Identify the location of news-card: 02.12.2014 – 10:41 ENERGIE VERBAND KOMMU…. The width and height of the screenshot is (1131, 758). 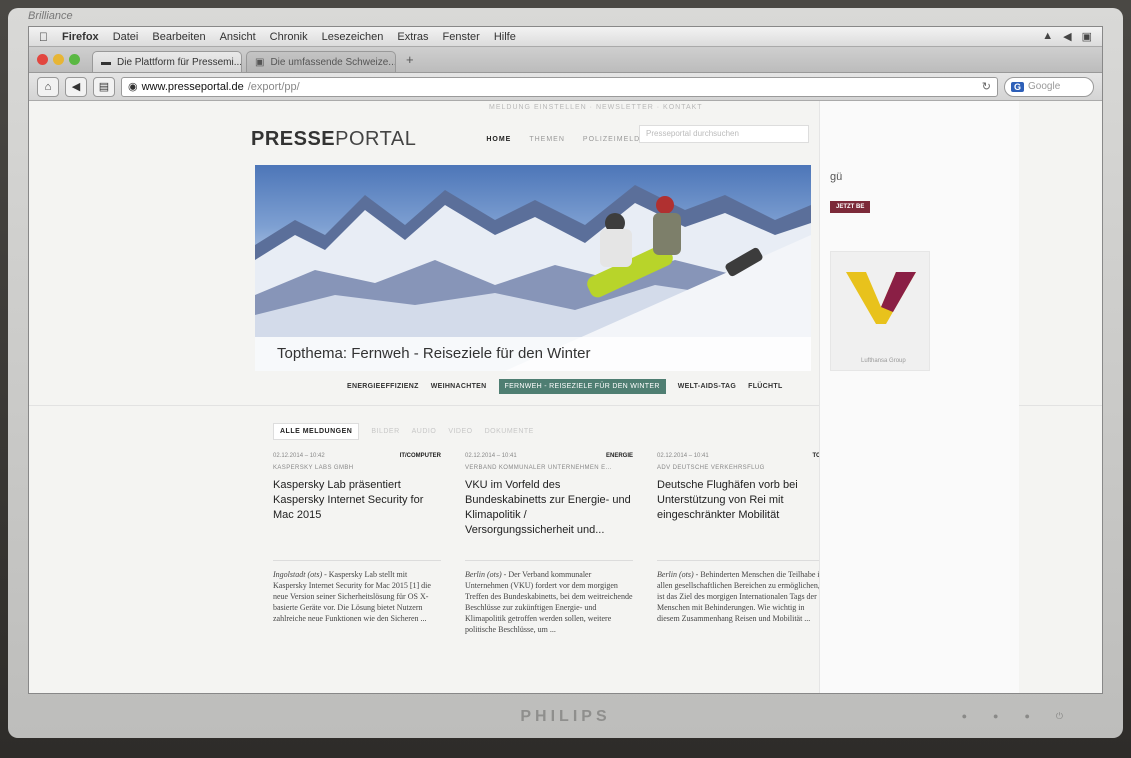
(549, 544).